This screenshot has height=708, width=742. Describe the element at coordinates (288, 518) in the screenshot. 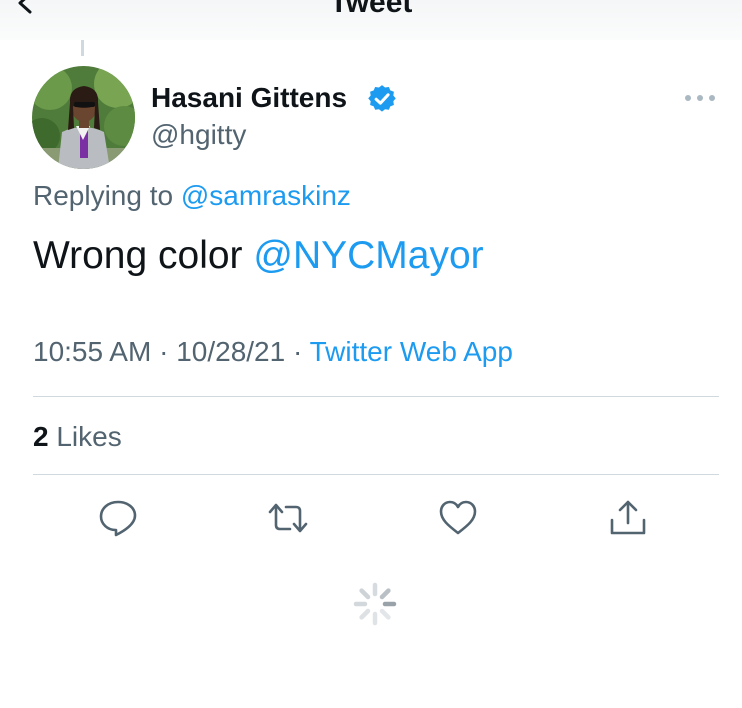

I see `retweet-icon` at that location.